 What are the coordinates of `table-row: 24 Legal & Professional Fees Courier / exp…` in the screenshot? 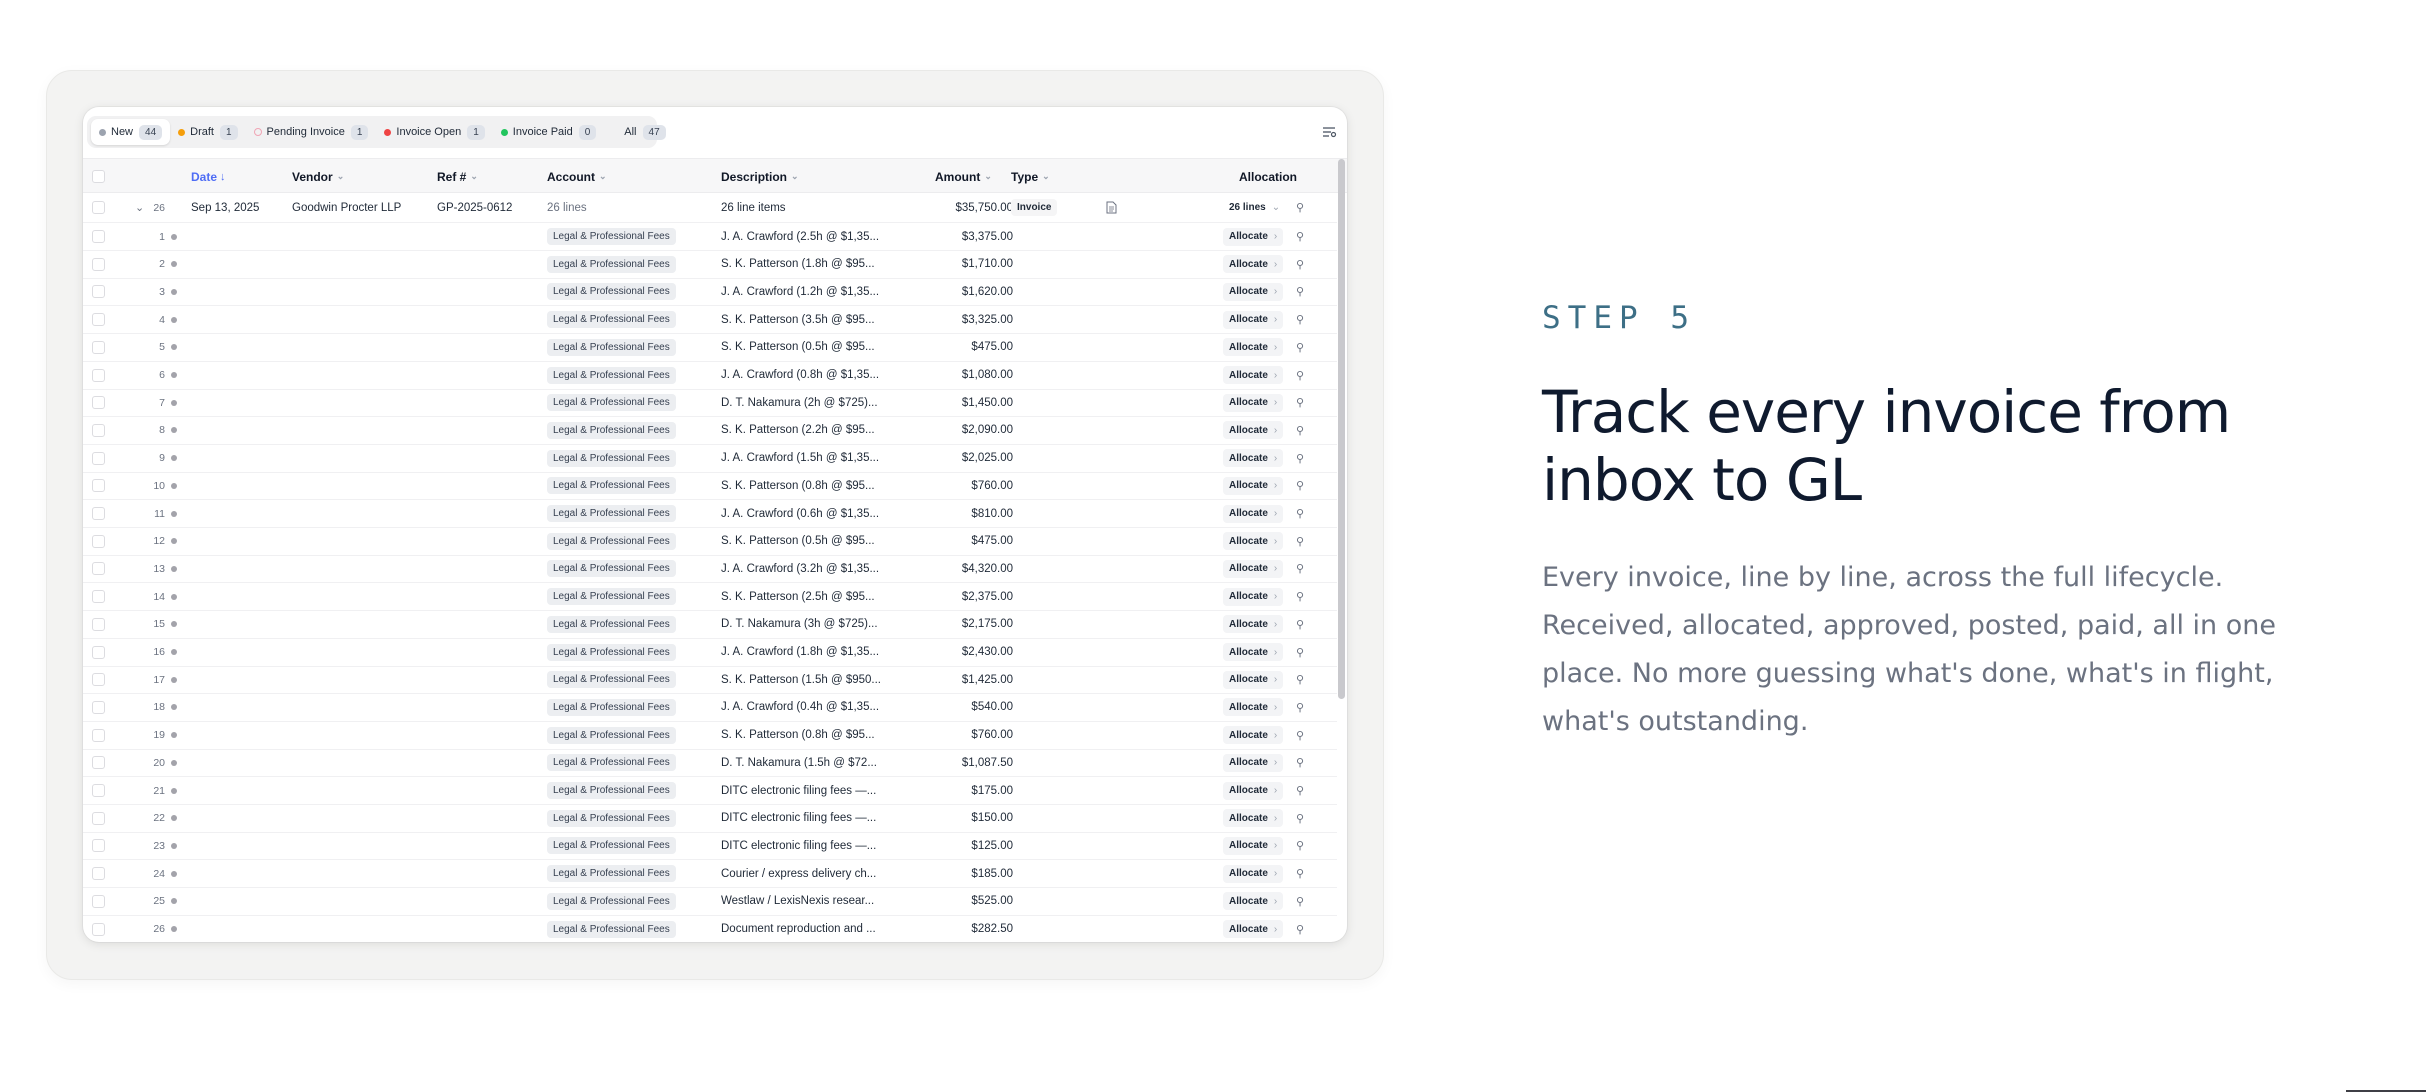 It's located at (710, 874).